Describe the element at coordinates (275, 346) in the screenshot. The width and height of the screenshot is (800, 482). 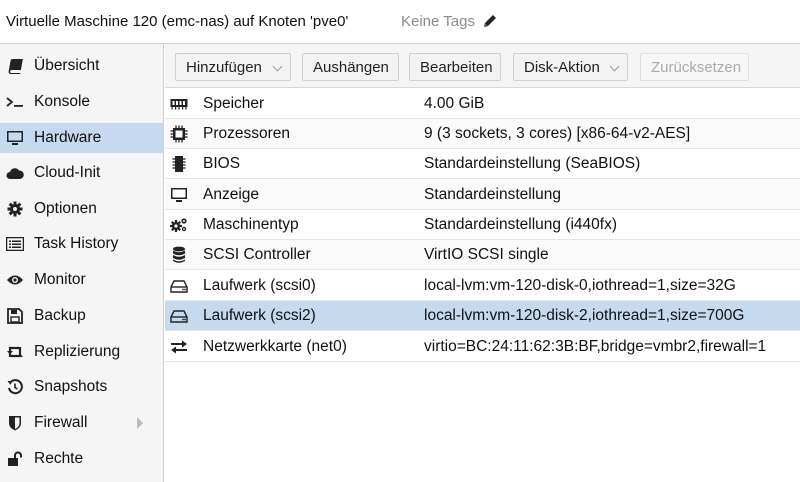
I see `row-key: Netzwerkkarte (net0)` at that location.